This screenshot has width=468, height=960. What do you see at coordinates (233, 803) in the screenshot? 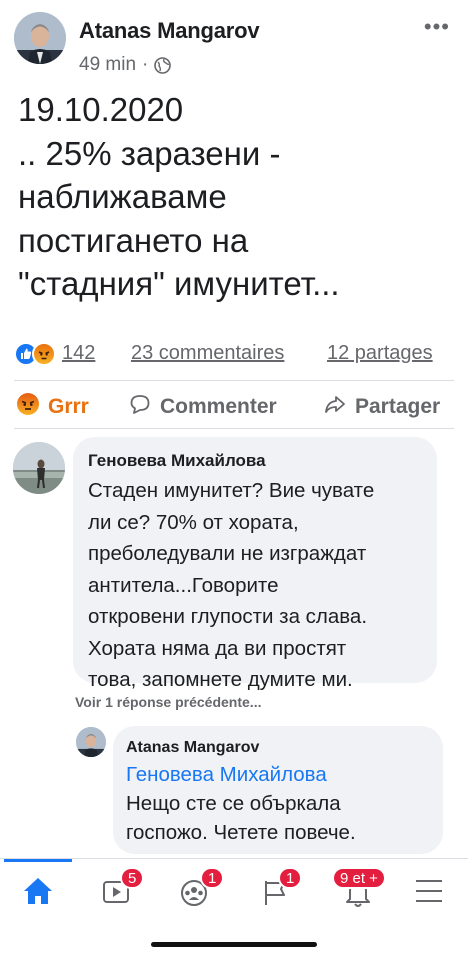
I see `reply-text-line: Нещо сте се объркала` at bounding box center [233, 803].